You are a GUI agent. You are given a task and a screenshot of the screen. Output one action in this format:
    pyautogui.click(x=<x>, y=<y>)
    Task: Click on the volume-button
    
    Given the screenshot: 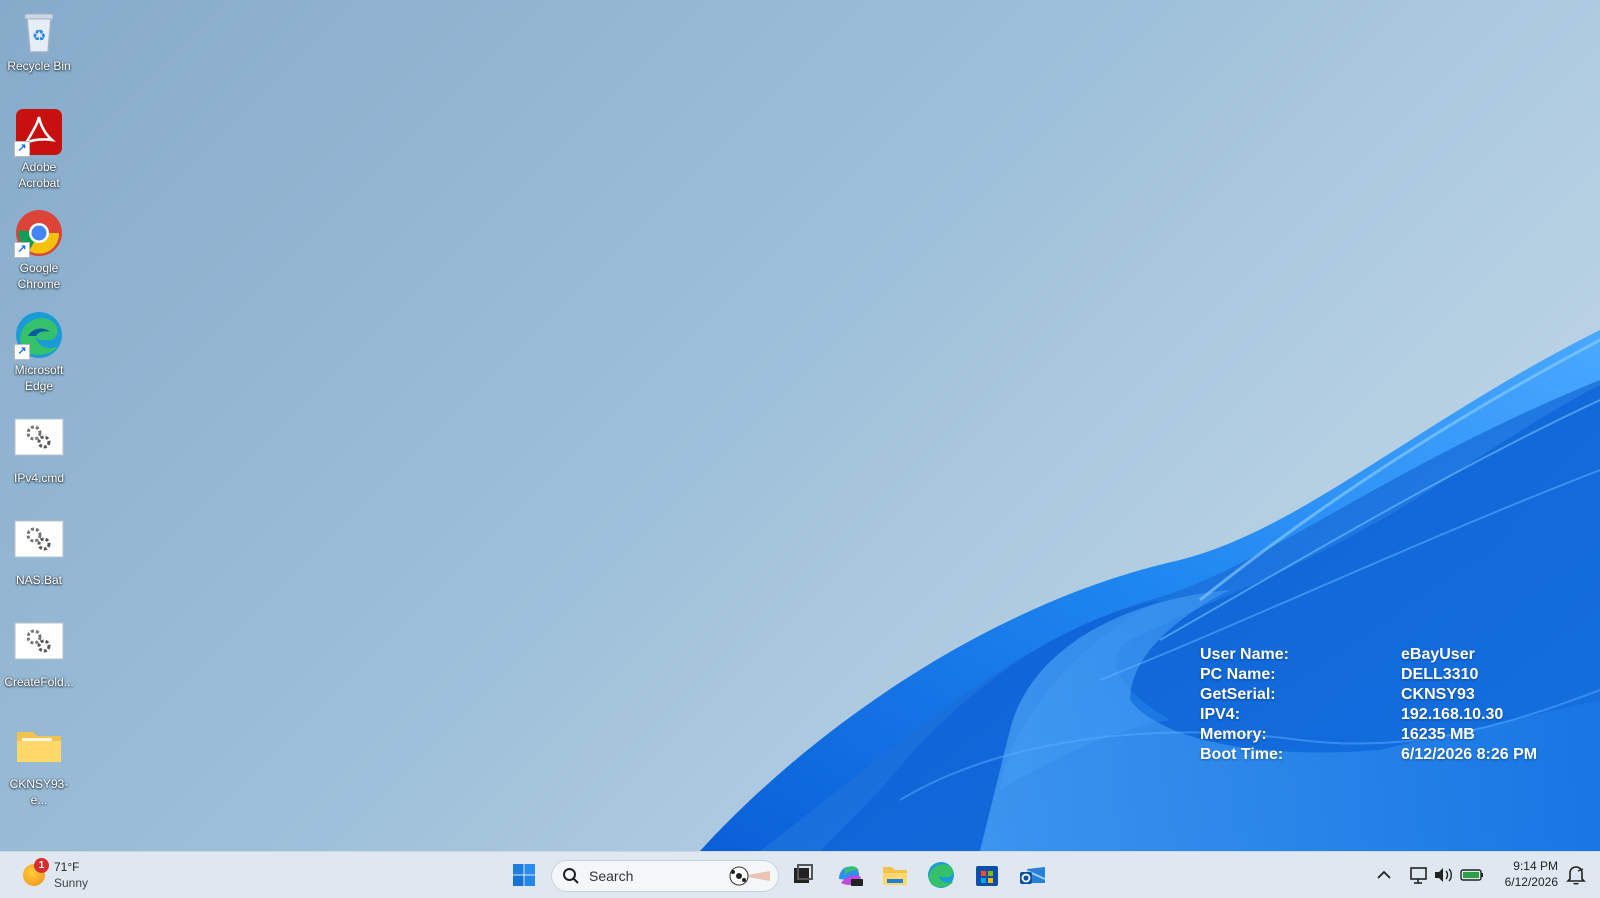 What is the action you would take?
    pyautogui.click(x=1444, y=875)
    